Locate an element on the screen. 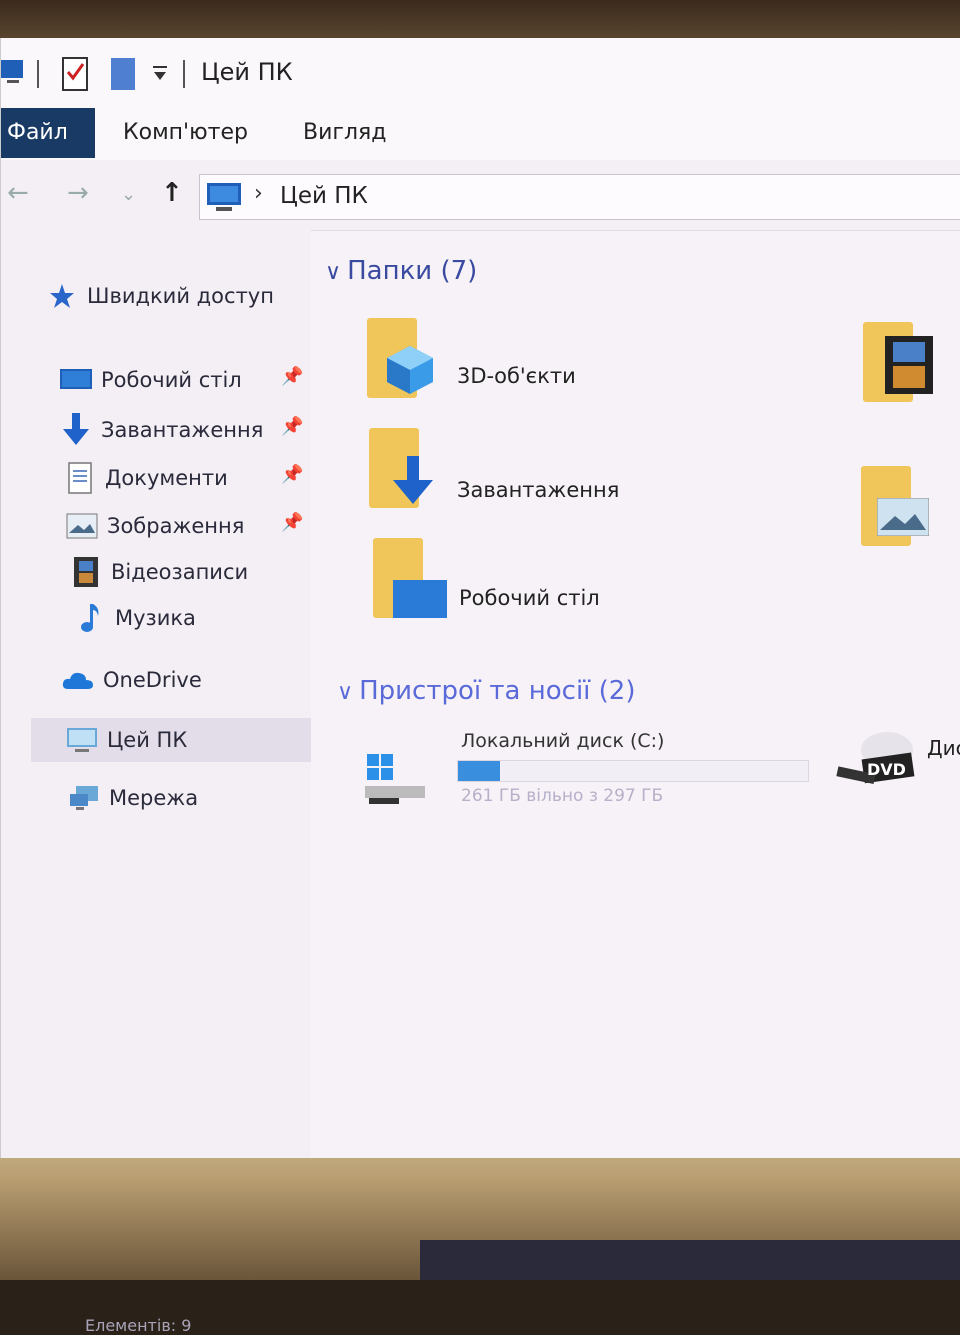 The width and height of the screenshot is (960, 1335). music-icon is located at coordinates (90, 618).